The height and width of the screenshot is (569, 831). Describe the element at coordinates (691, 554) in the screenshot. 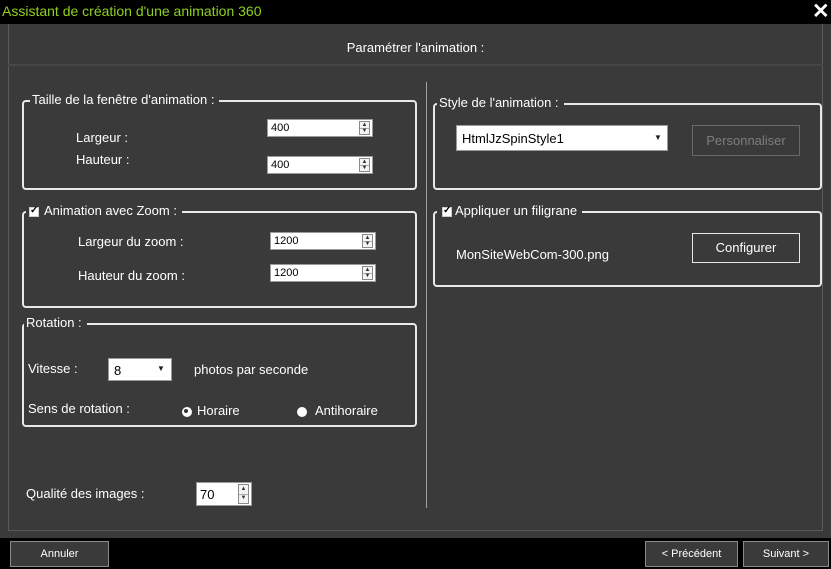

I see `previous-button: < Précédent` at that location.